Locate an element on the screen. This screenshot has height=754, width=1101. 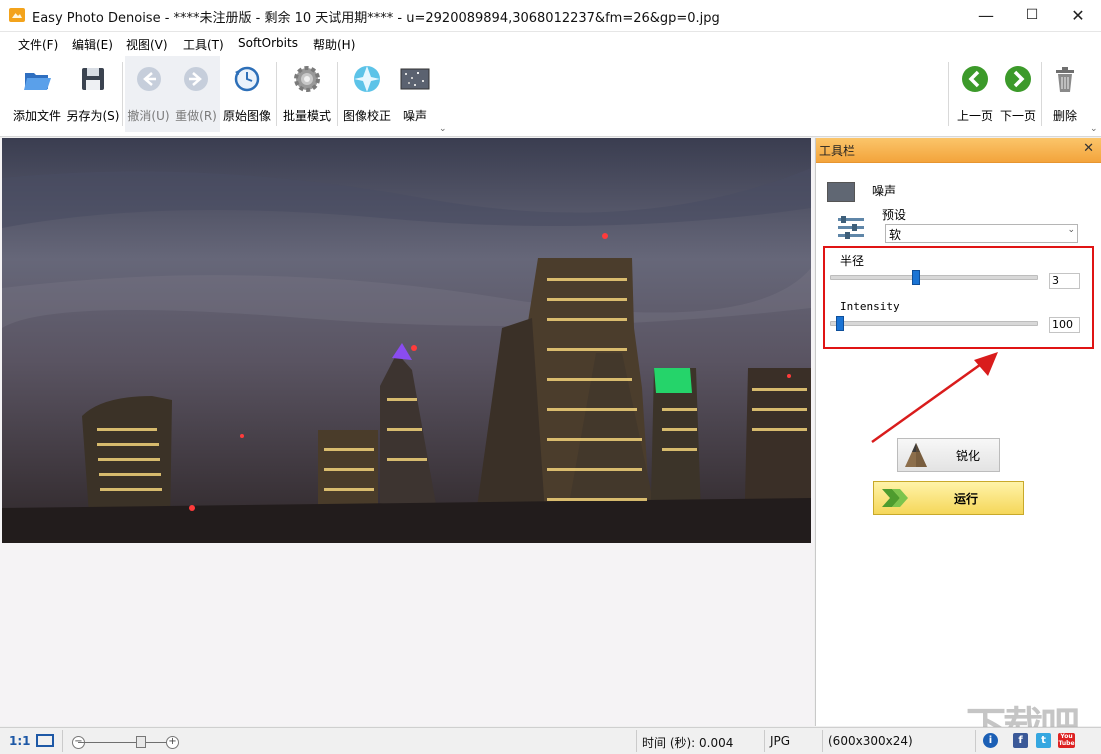
clock-history-icon is located at coordinates (247, 79).